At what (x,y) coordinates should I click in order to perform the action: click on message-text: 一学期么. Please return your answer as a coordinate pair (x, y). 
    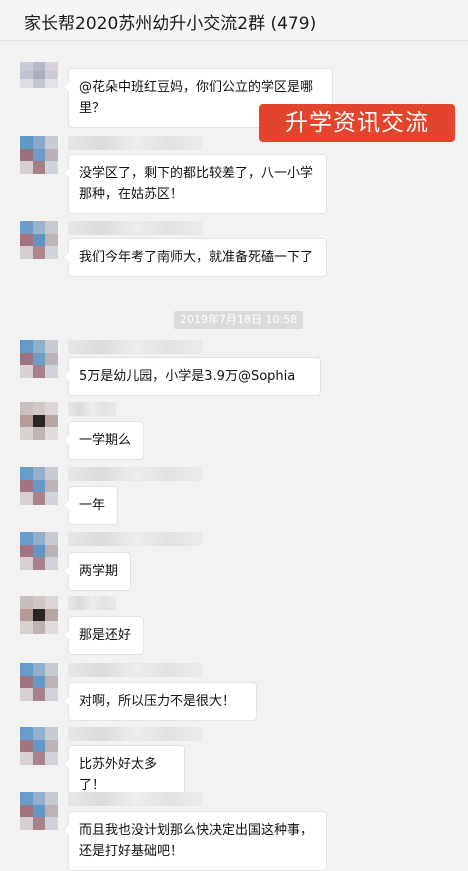
    Looking at the image, I should click on (105, 440).